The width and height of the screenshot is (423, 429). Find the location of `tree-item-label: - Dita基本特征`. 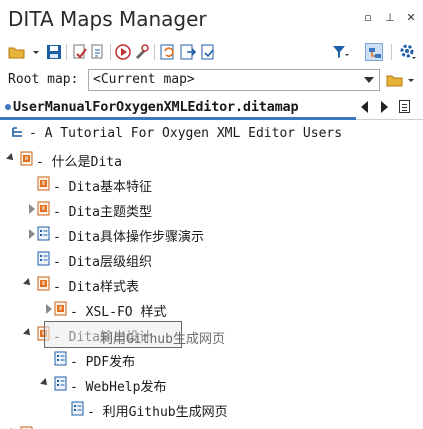

tree-item-label: - Dita基本特征 is located at coordinates (102, 187).